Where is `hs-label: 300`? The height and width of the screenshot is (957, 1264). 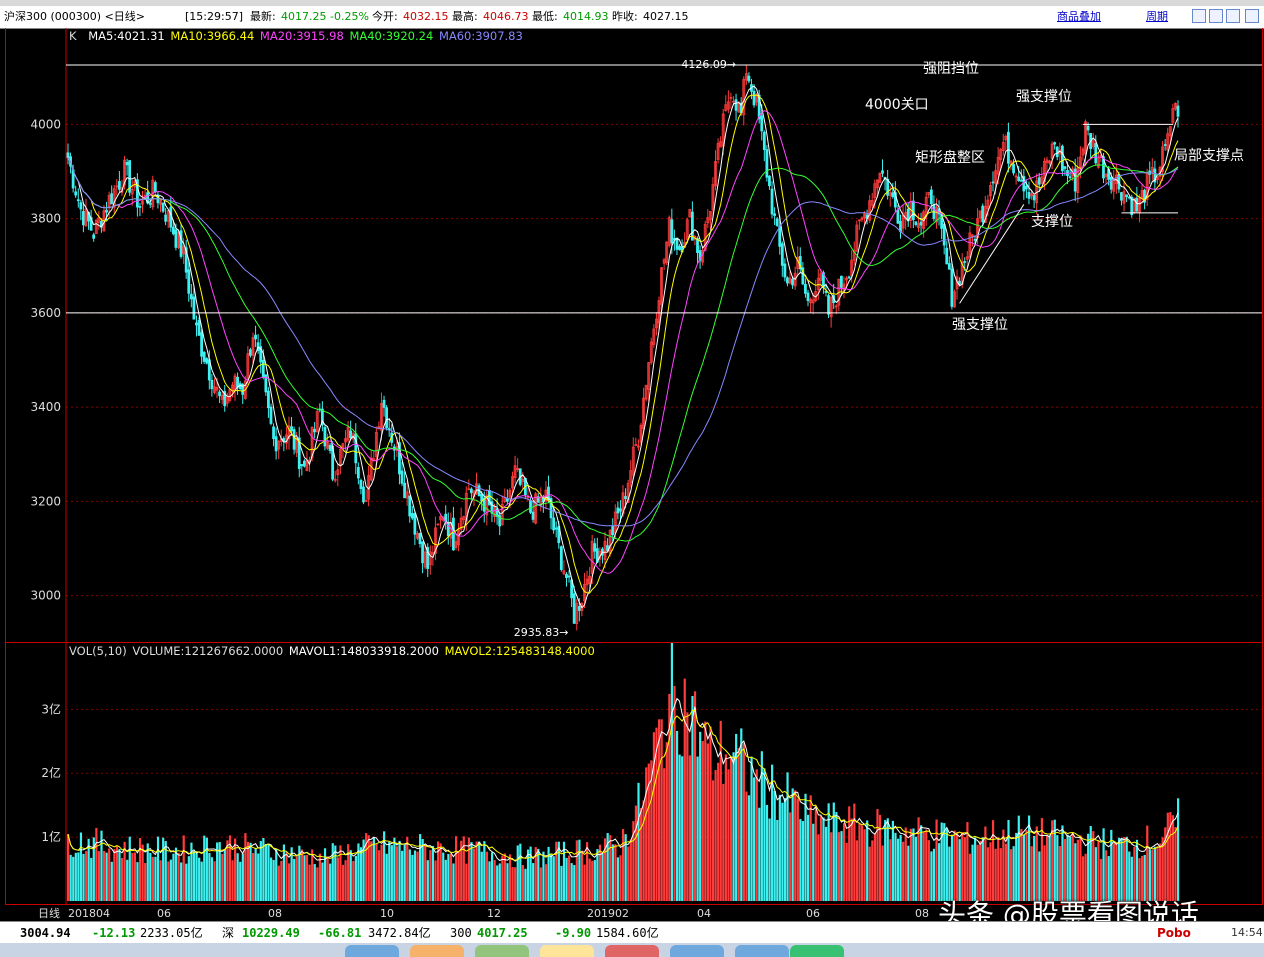
hs-label: 300 is located at coordinates (461, 933).